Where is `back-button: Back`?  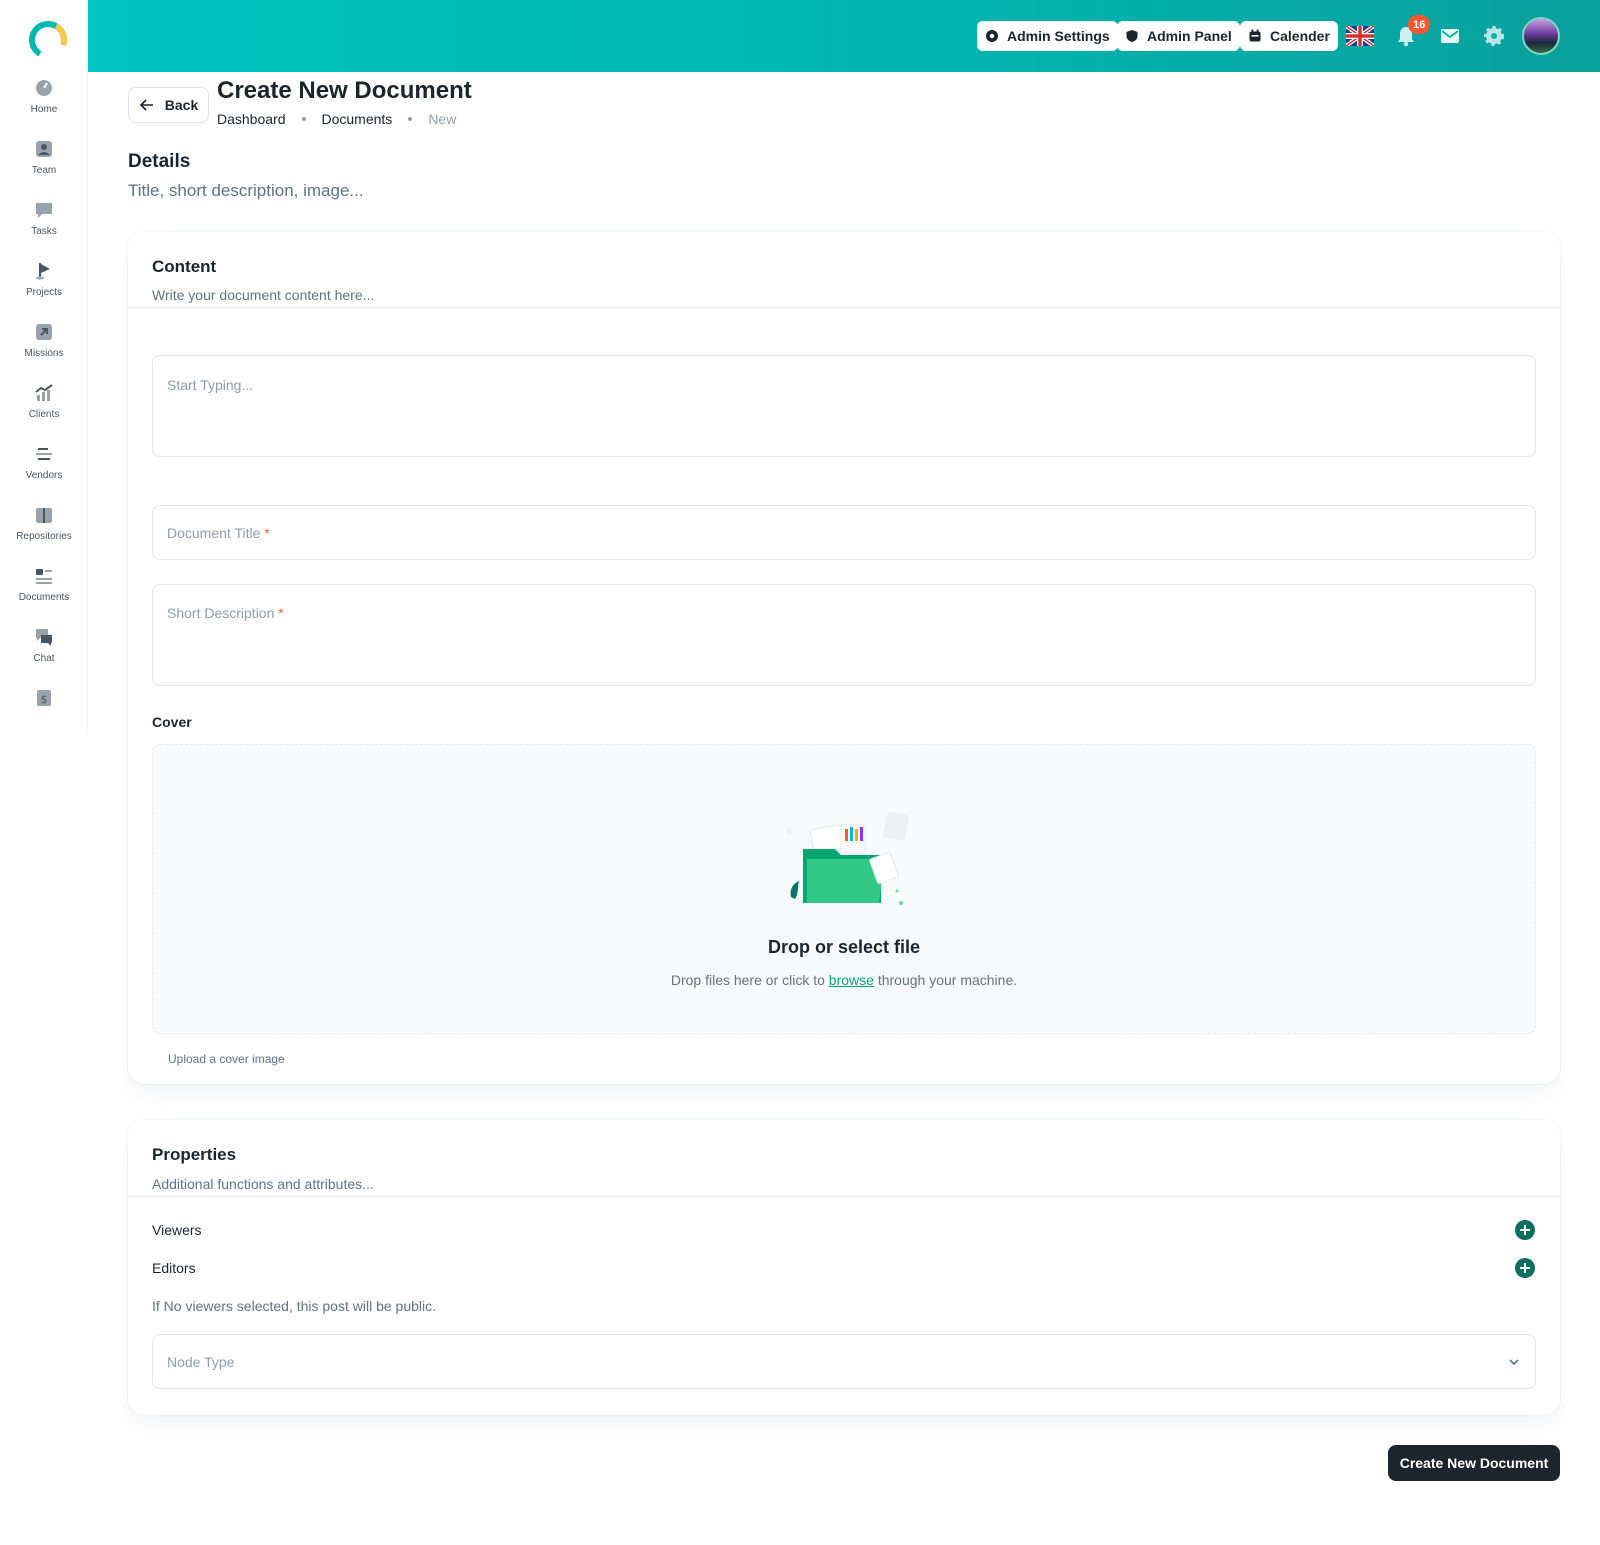 back-button: Back is located at coordinates (168, 105).